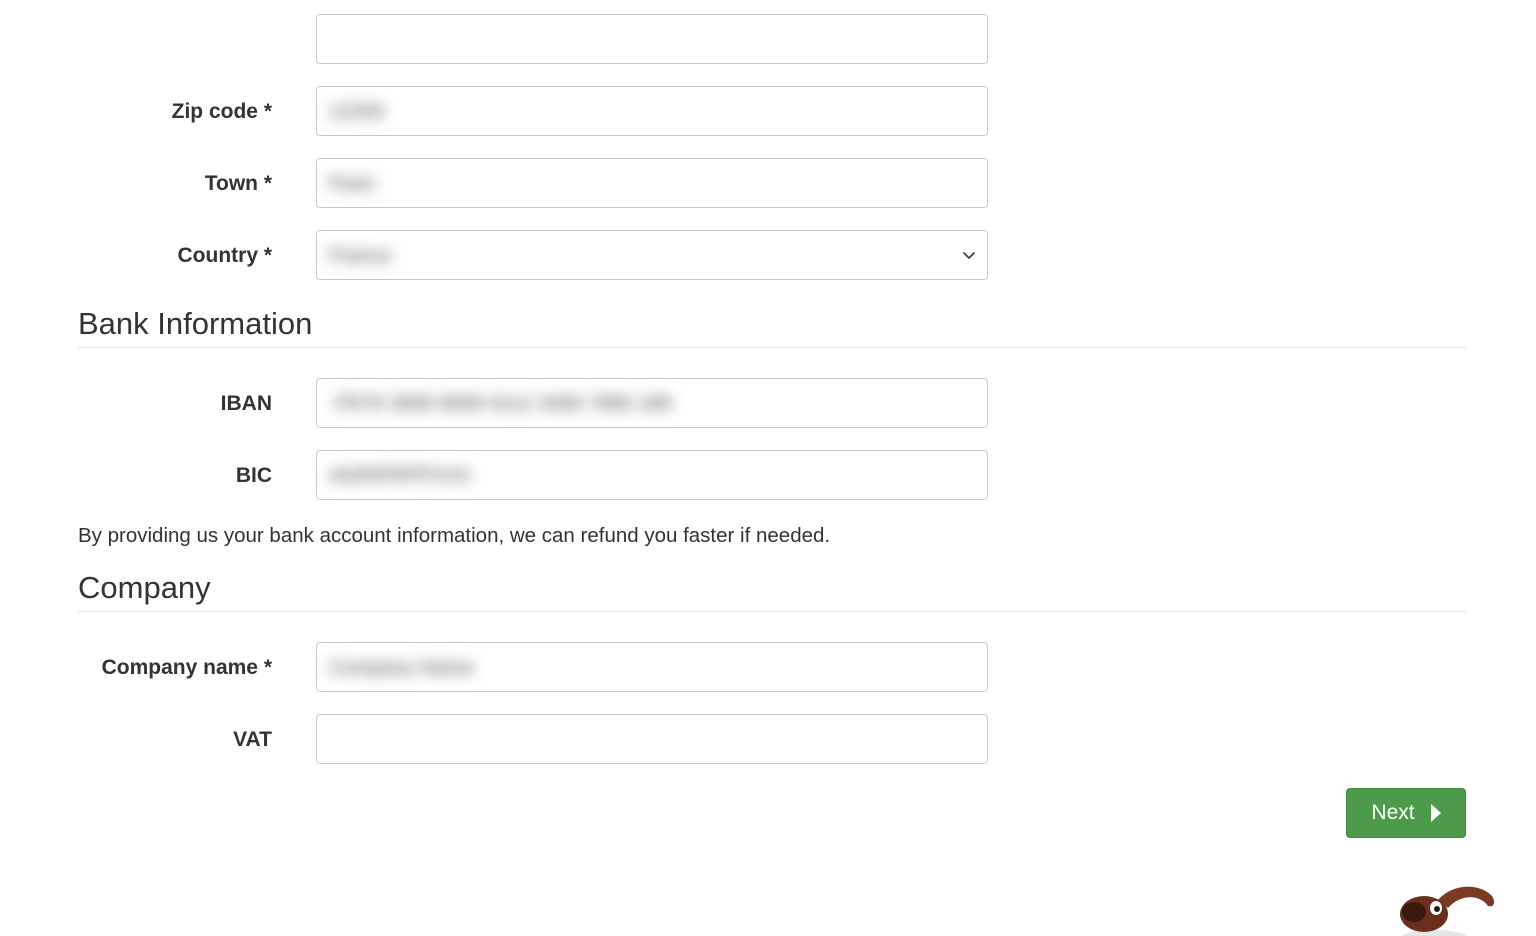  I want to click on company-name-input: Company Name, so click(652, 667).